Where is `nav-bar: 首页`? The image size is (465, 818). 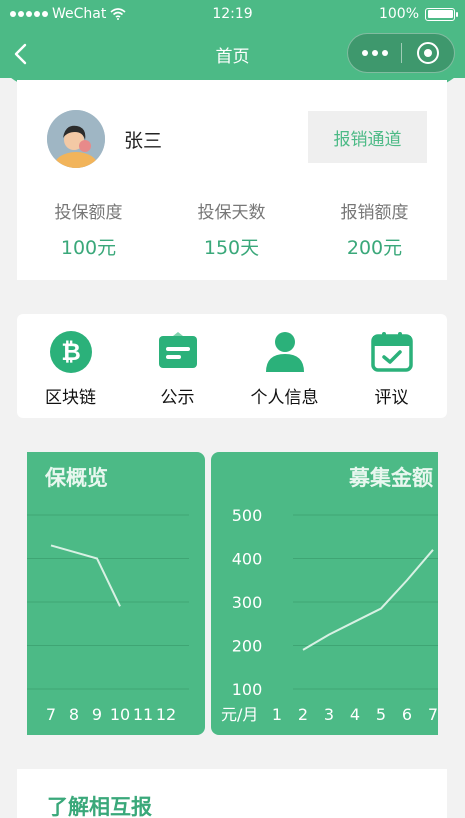 nav-bar: 首页 is located at coordinates (232, 54).